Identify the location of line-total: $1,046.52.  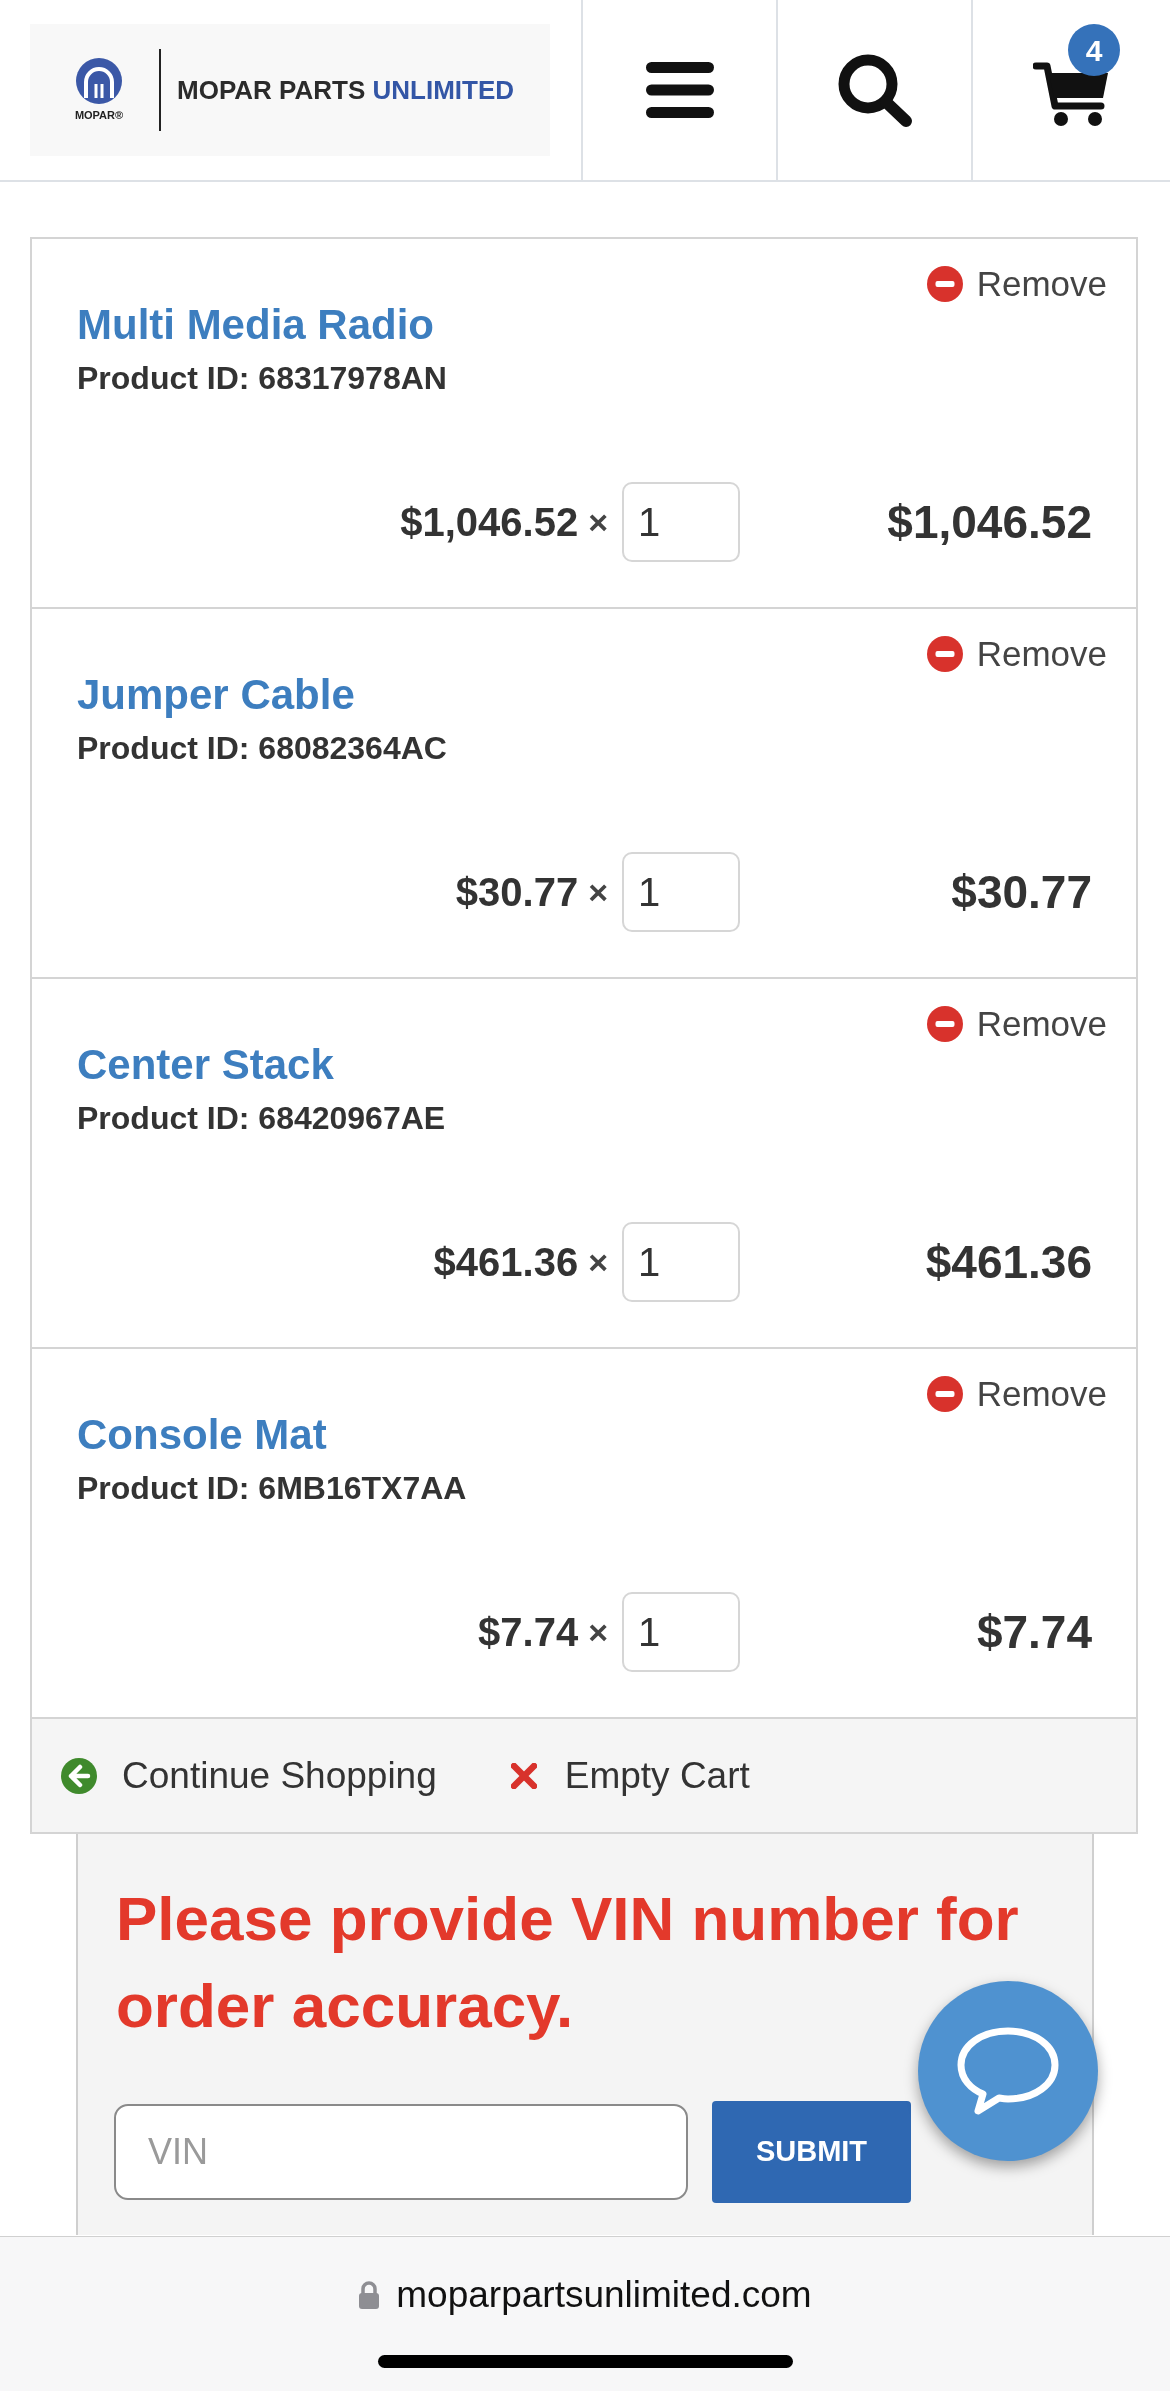
(989, 522).